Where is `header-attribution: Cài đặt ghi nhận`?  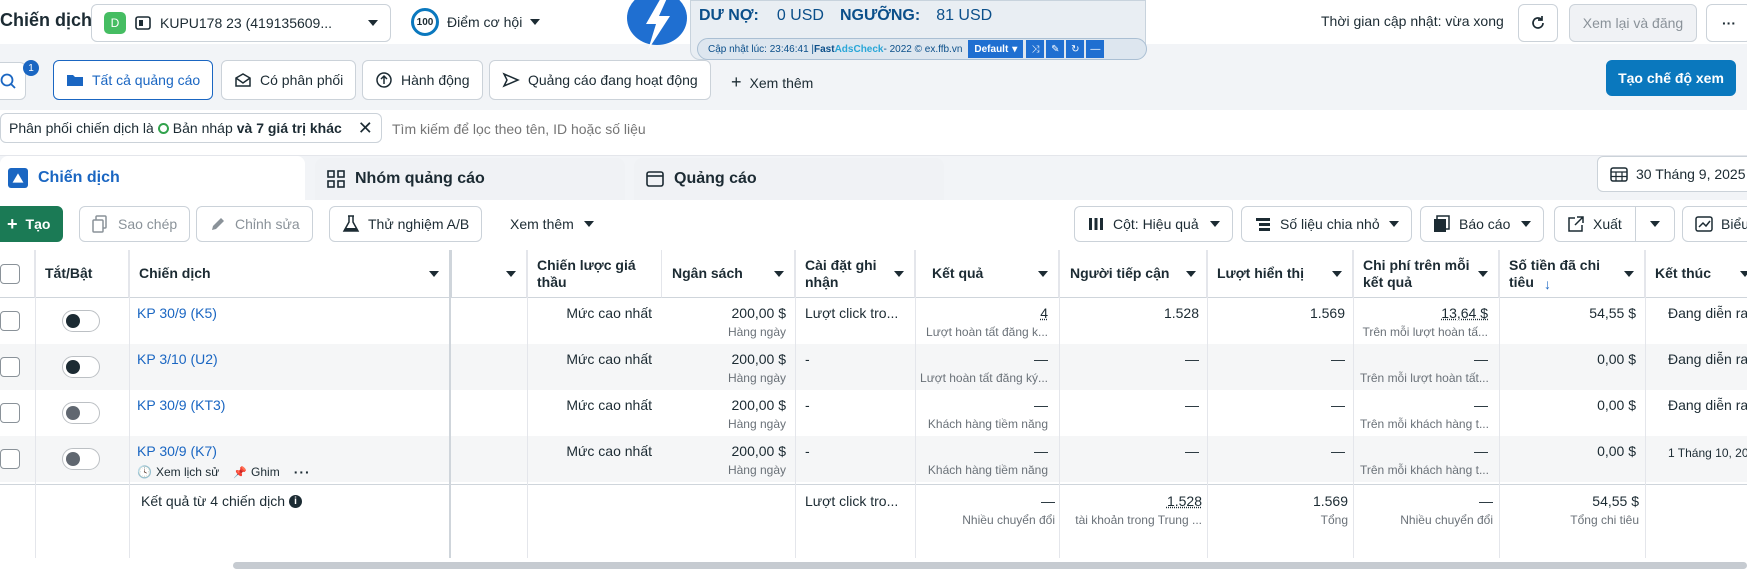
header-attribution: Cài đặt ghi nhận is located at coordinates (855, 274).